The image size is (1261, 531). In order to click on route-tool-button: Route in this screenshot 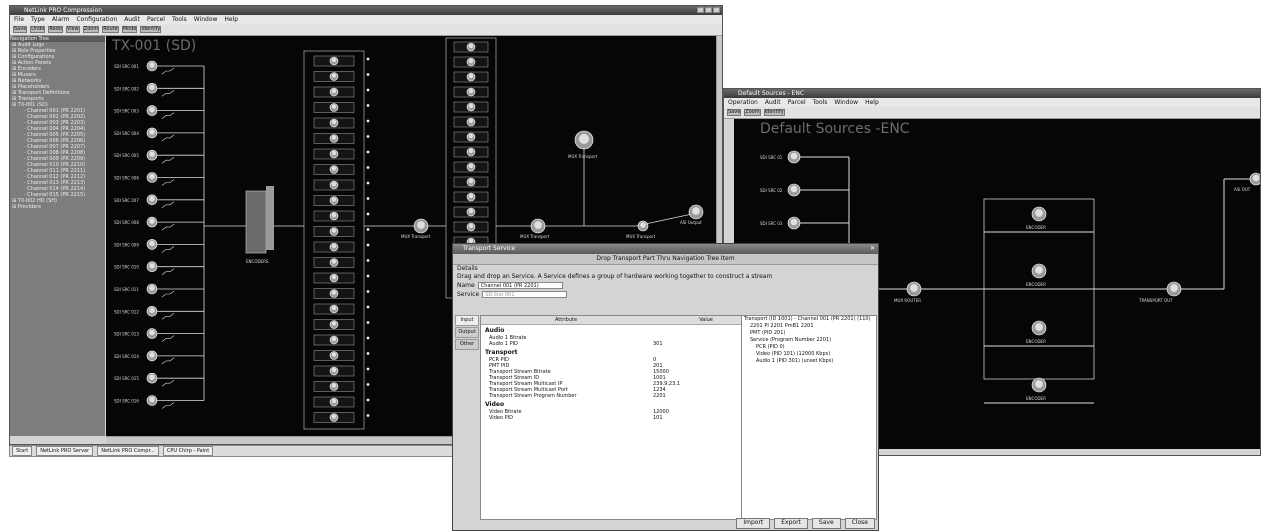, I will do `click(110, 29)`.